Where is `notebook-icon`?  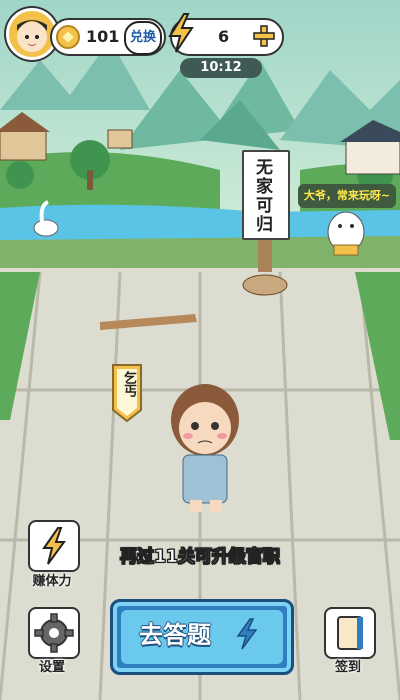 notebook-icon is located at coordinates (350, 633).